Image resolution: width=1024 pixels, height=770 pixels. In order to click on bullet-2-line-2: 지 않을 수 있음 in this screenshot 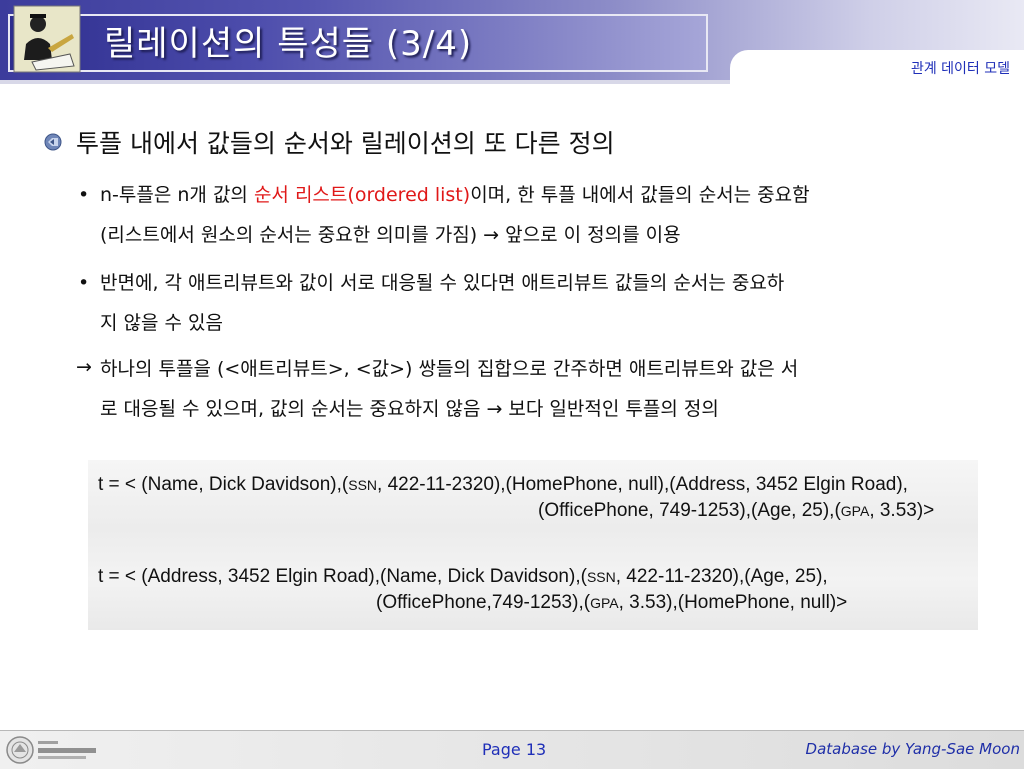, I will do `click(161, 323)`.